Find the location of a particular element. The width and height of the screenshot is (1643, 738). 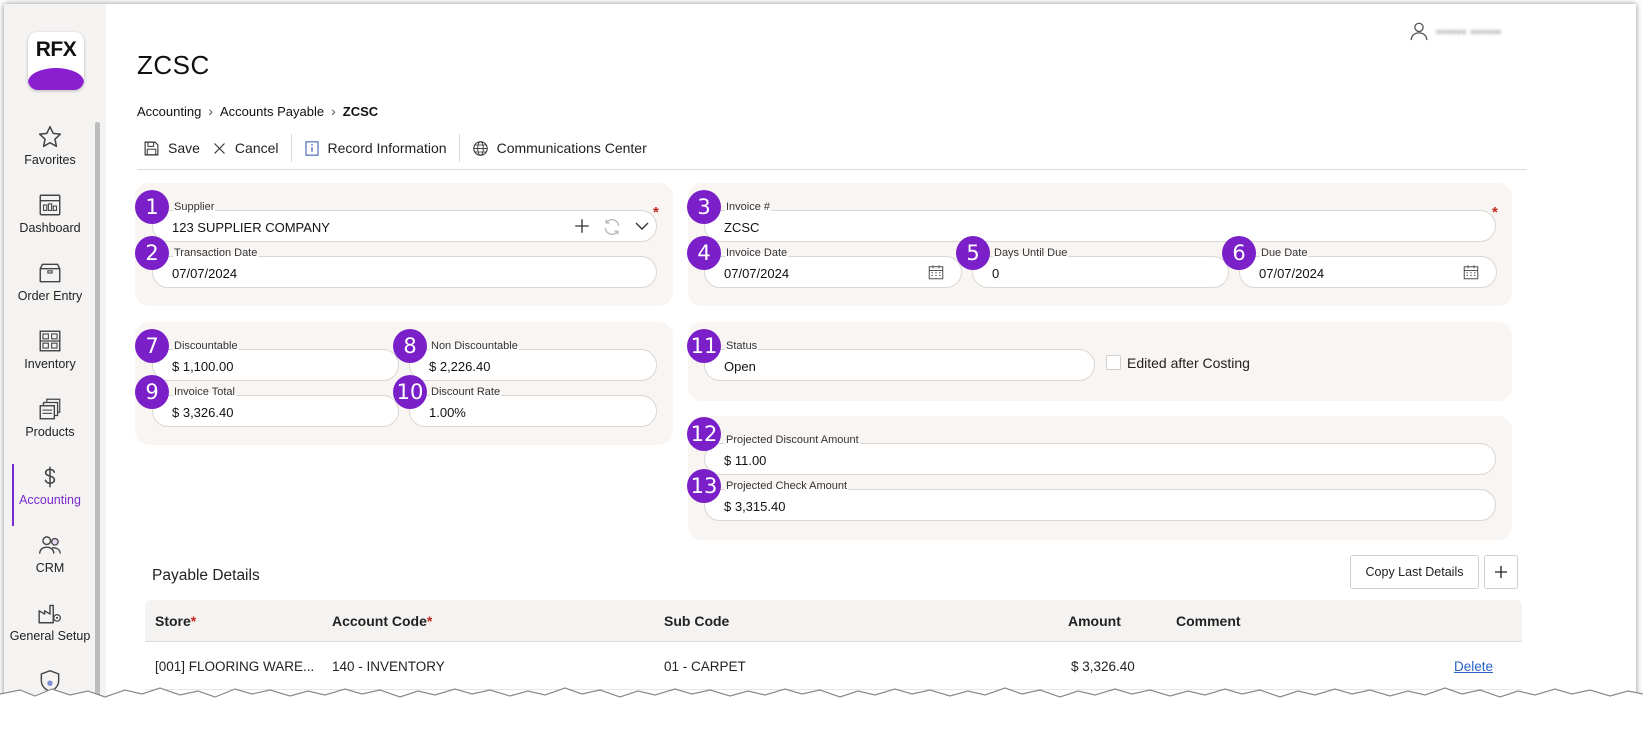

supplier-value: 123 SUPPLIER COMPANY is located at coordinates (251, 227).